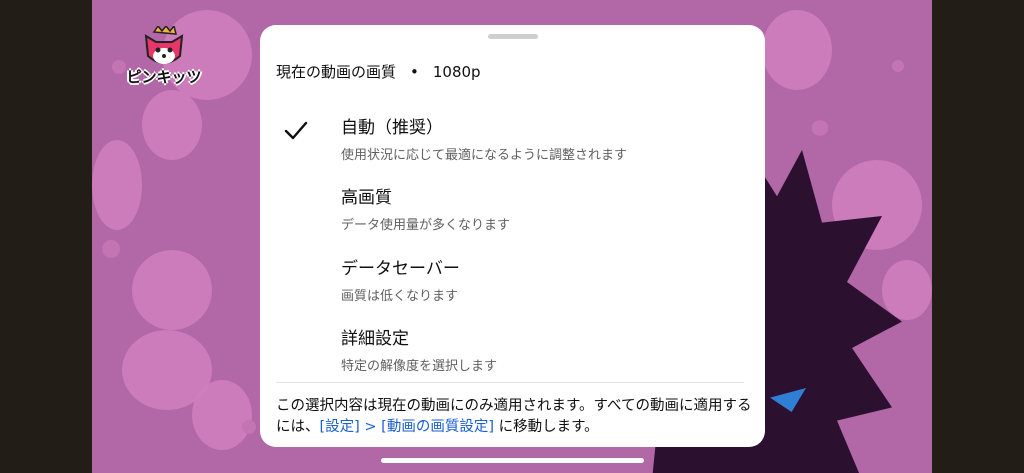  I want to click on sheet-header: 現在の動画の画質 • 1080p, so click(378, 71).